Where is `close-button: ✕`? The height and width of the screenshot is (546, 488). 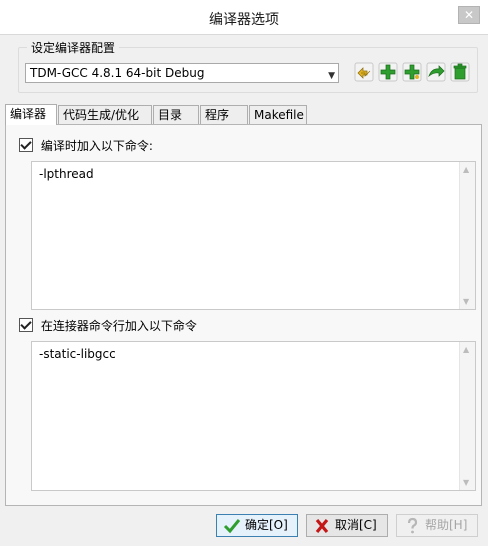
close-button: ✕ is located at coordinates (469, 15).